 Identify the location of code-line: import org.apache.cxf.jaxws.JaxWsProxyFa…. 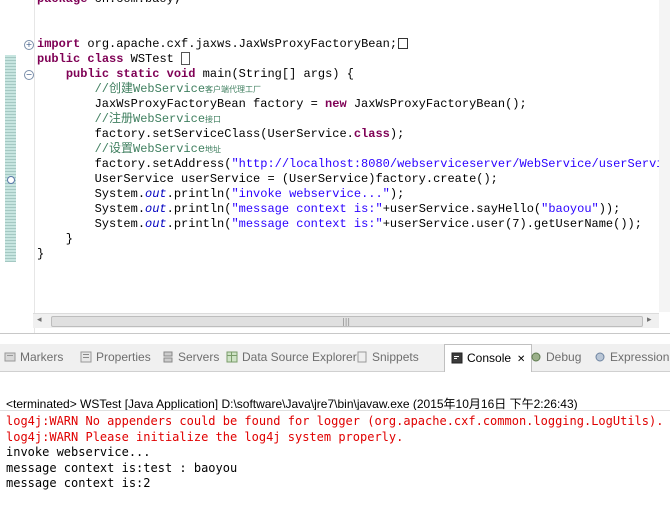
(353, 44).